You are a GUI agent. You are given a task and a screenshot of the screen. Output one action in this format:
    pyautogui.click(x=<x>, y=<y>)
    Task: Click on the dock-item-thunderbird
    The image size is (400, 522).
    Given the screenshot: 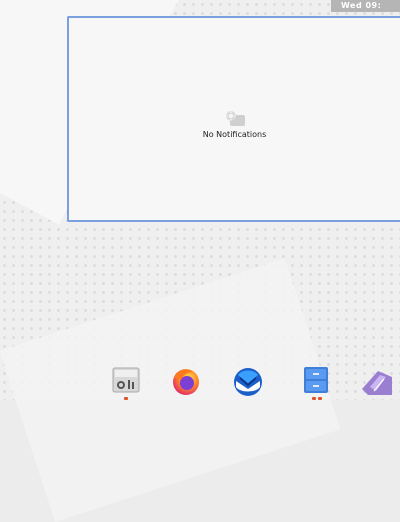 What is the action you would take?
    pyautogui.click(x=248, y=382)
    